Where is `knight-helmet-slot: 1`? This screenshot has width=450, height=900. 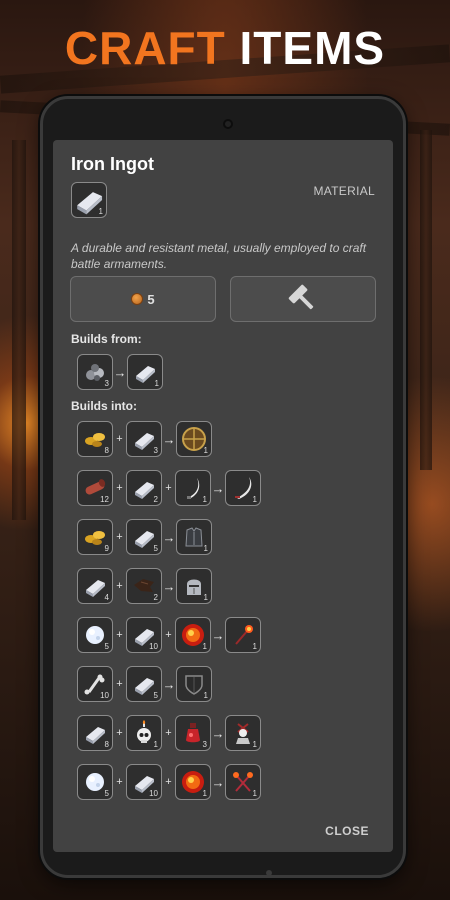
knight-helmet-slot: 1 is located at coordinates (194, 586).